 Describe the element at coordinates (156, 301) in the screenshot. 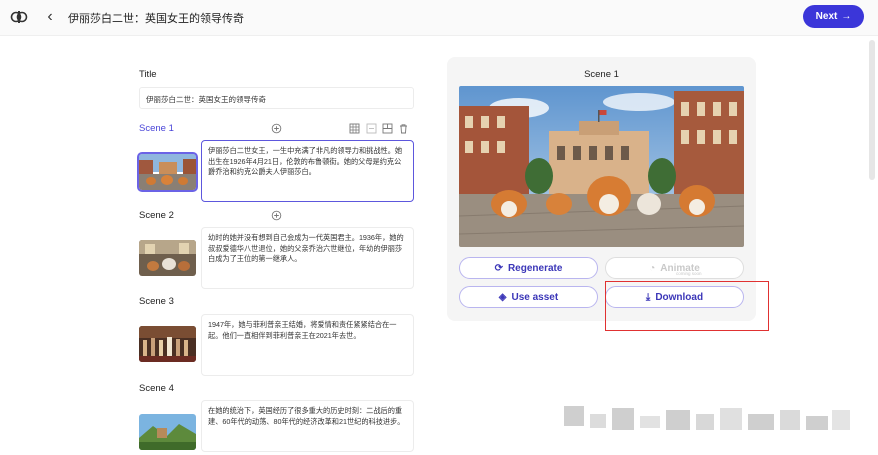

I see `scene-3-label: Scene 3` at that location.